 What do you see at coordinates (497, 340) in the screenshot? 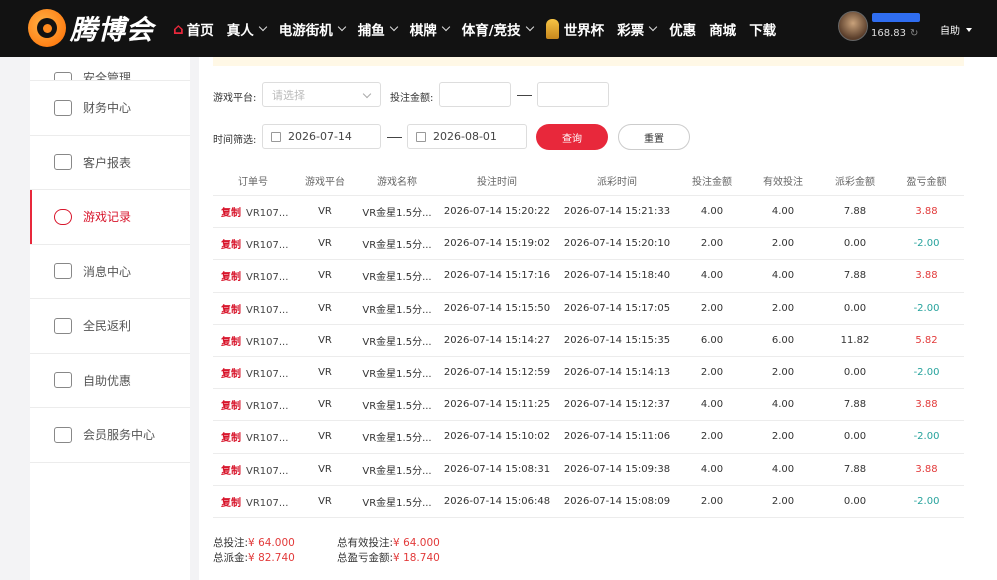
I see `bet-time-cell: 2026-07-14 15:14:27` at bounding box center [497, 340].